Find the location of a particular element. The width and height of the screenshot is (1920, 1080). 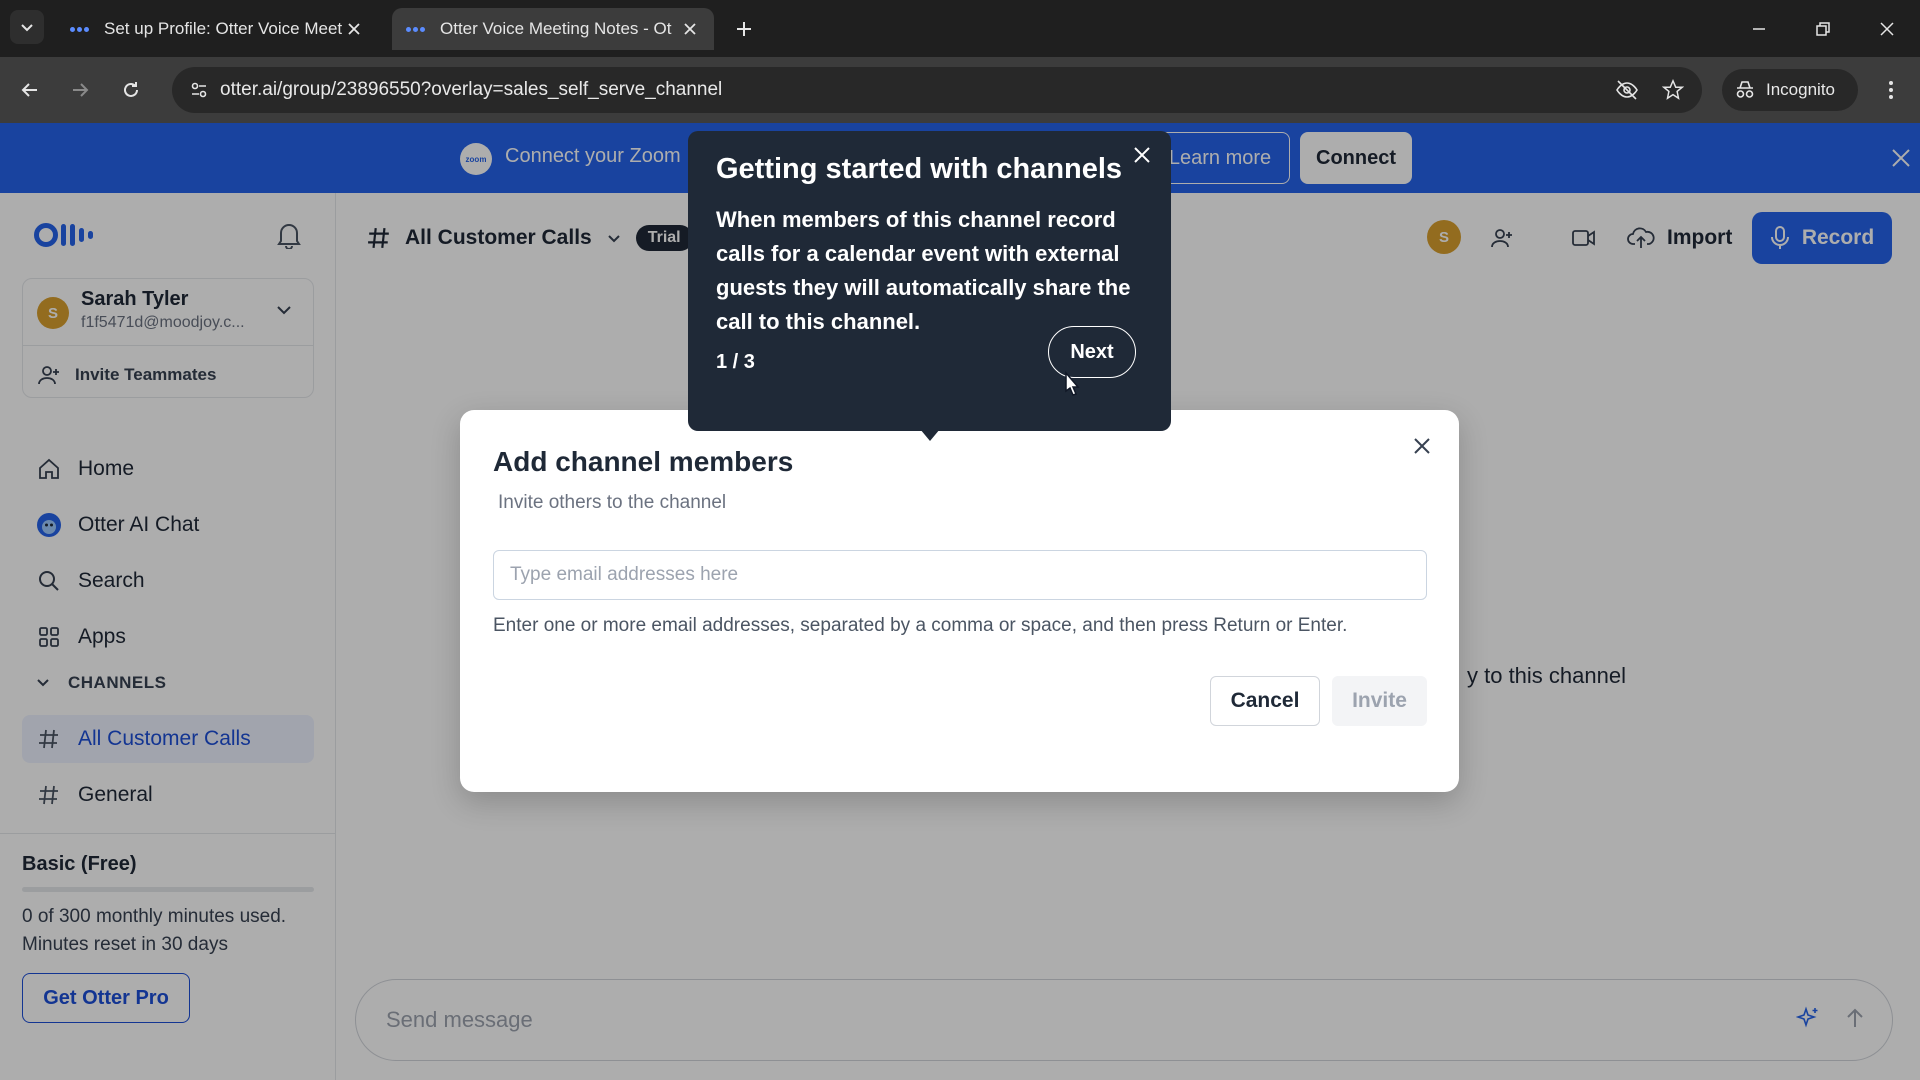

mouse-pointer-icon is located at coordinates (1072, 383).